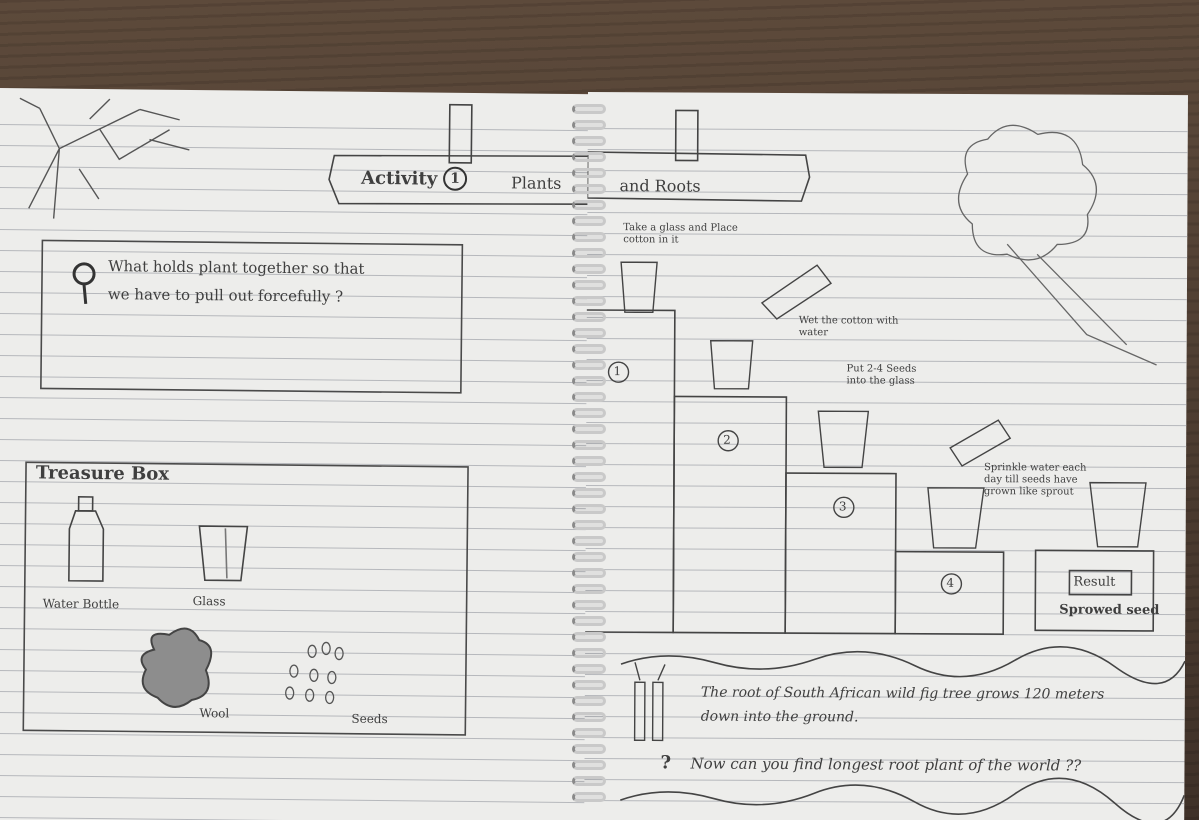 This screenshot has width=1199, height=820. I want to click on glass-icon, so click(223, 553).